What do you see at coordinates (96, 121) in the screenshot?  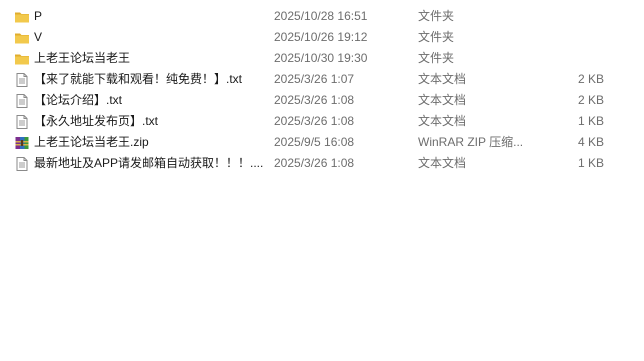 I see `file-name: 【永久地址发布页】.txt` at bounding box center [96, 121].